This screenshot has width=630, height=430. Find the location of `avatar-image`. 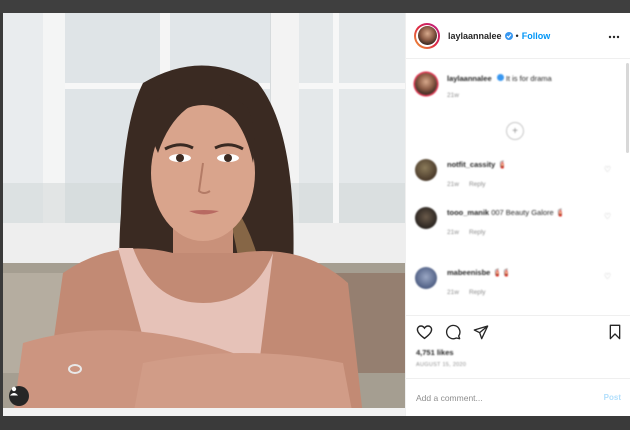

avatar-image is located at coordinates (427, 35).